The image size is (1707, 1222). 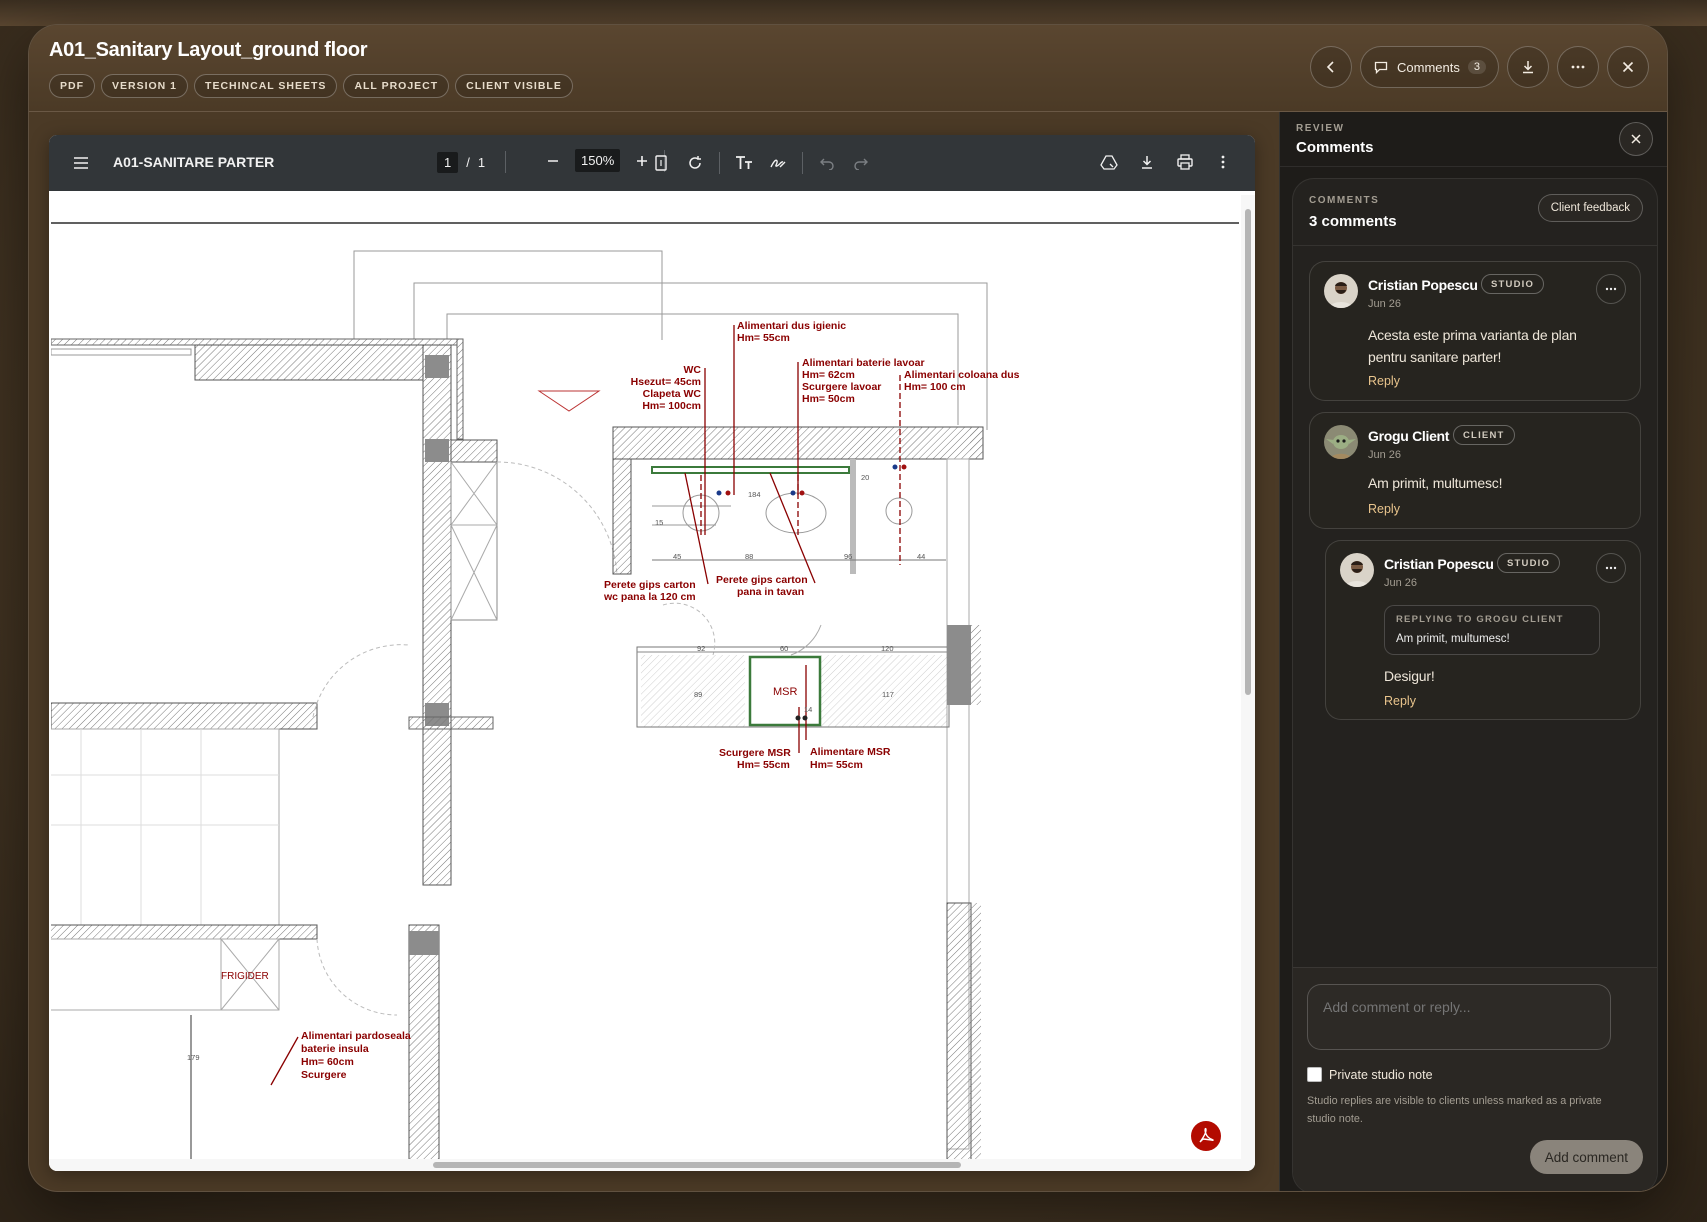 What do you see at coordinates (194, 162) in the screenshot?
I see `pdf-doc-title: A01-SANITARE PARTER` at bounding box center [194, 162].